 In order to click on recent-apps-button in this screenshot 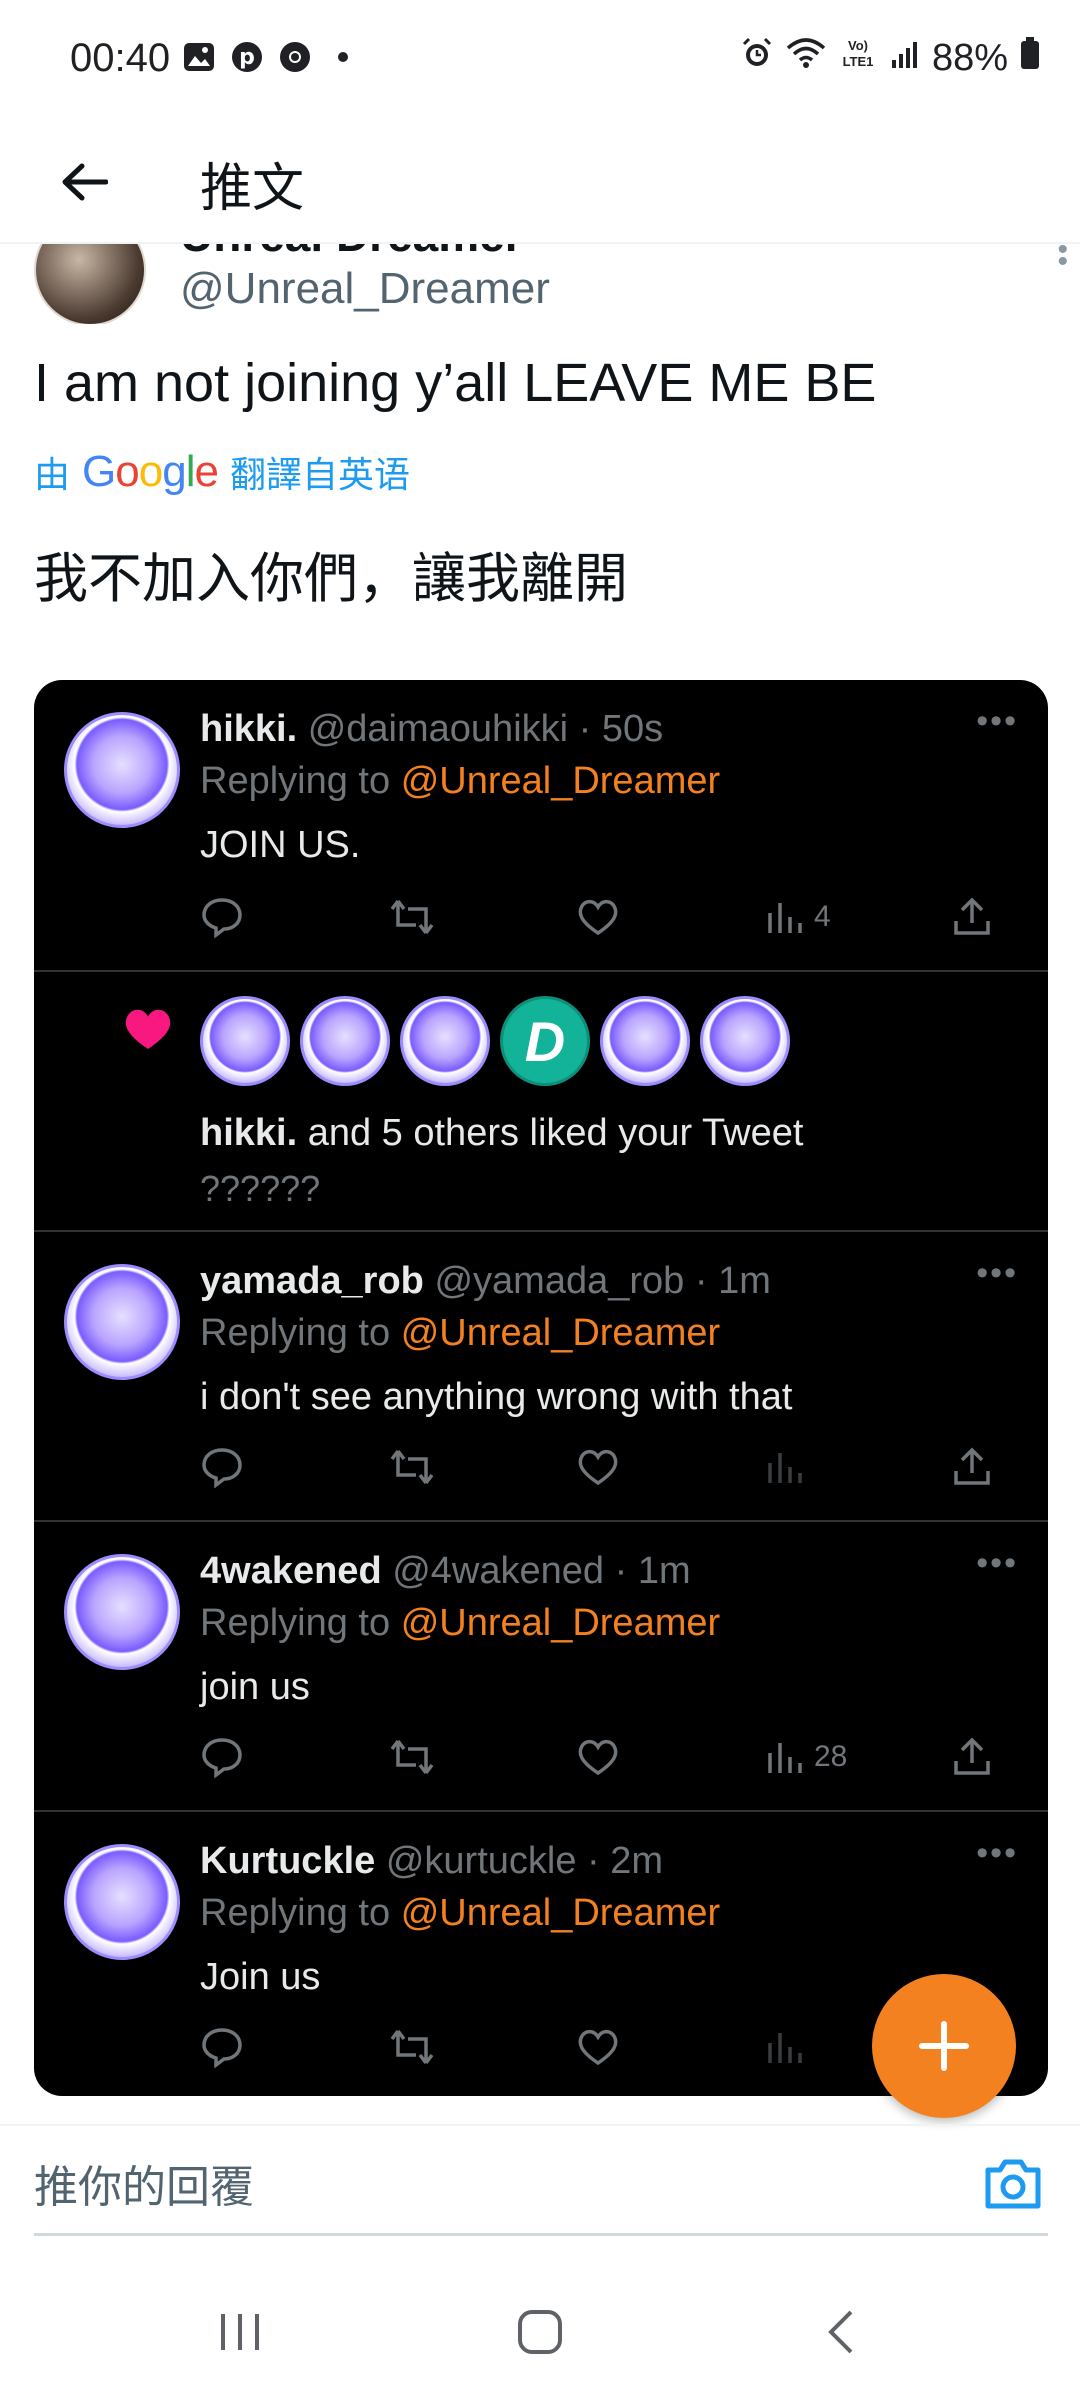, I will do `click(240, 2332)`.